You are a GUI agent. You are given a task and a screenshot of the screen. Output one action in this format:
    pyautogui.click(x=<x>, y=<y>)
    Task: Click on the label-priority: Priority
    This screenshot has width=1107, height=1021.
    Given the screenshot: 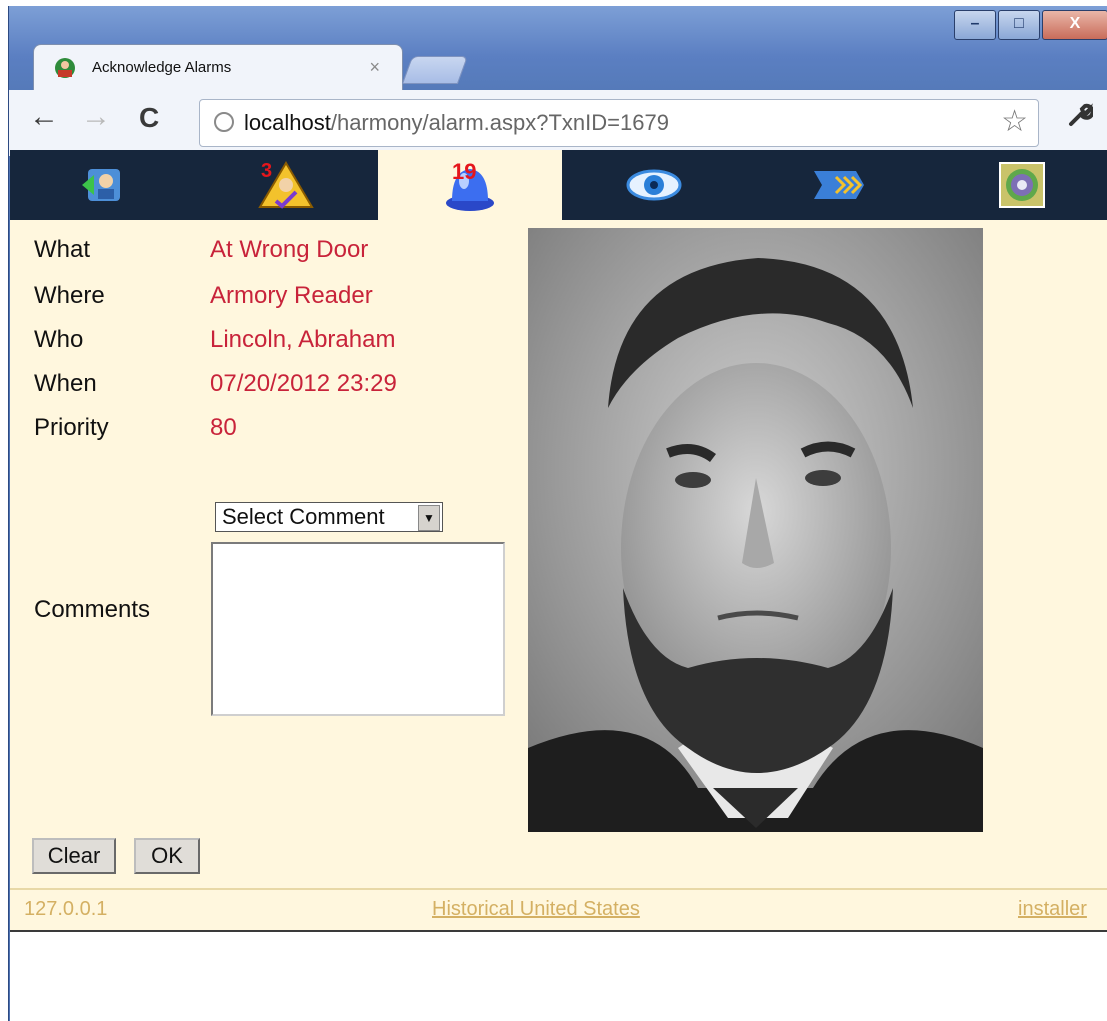 What is the action you would take?
    pyautogui.click(x=71, y=427)
    